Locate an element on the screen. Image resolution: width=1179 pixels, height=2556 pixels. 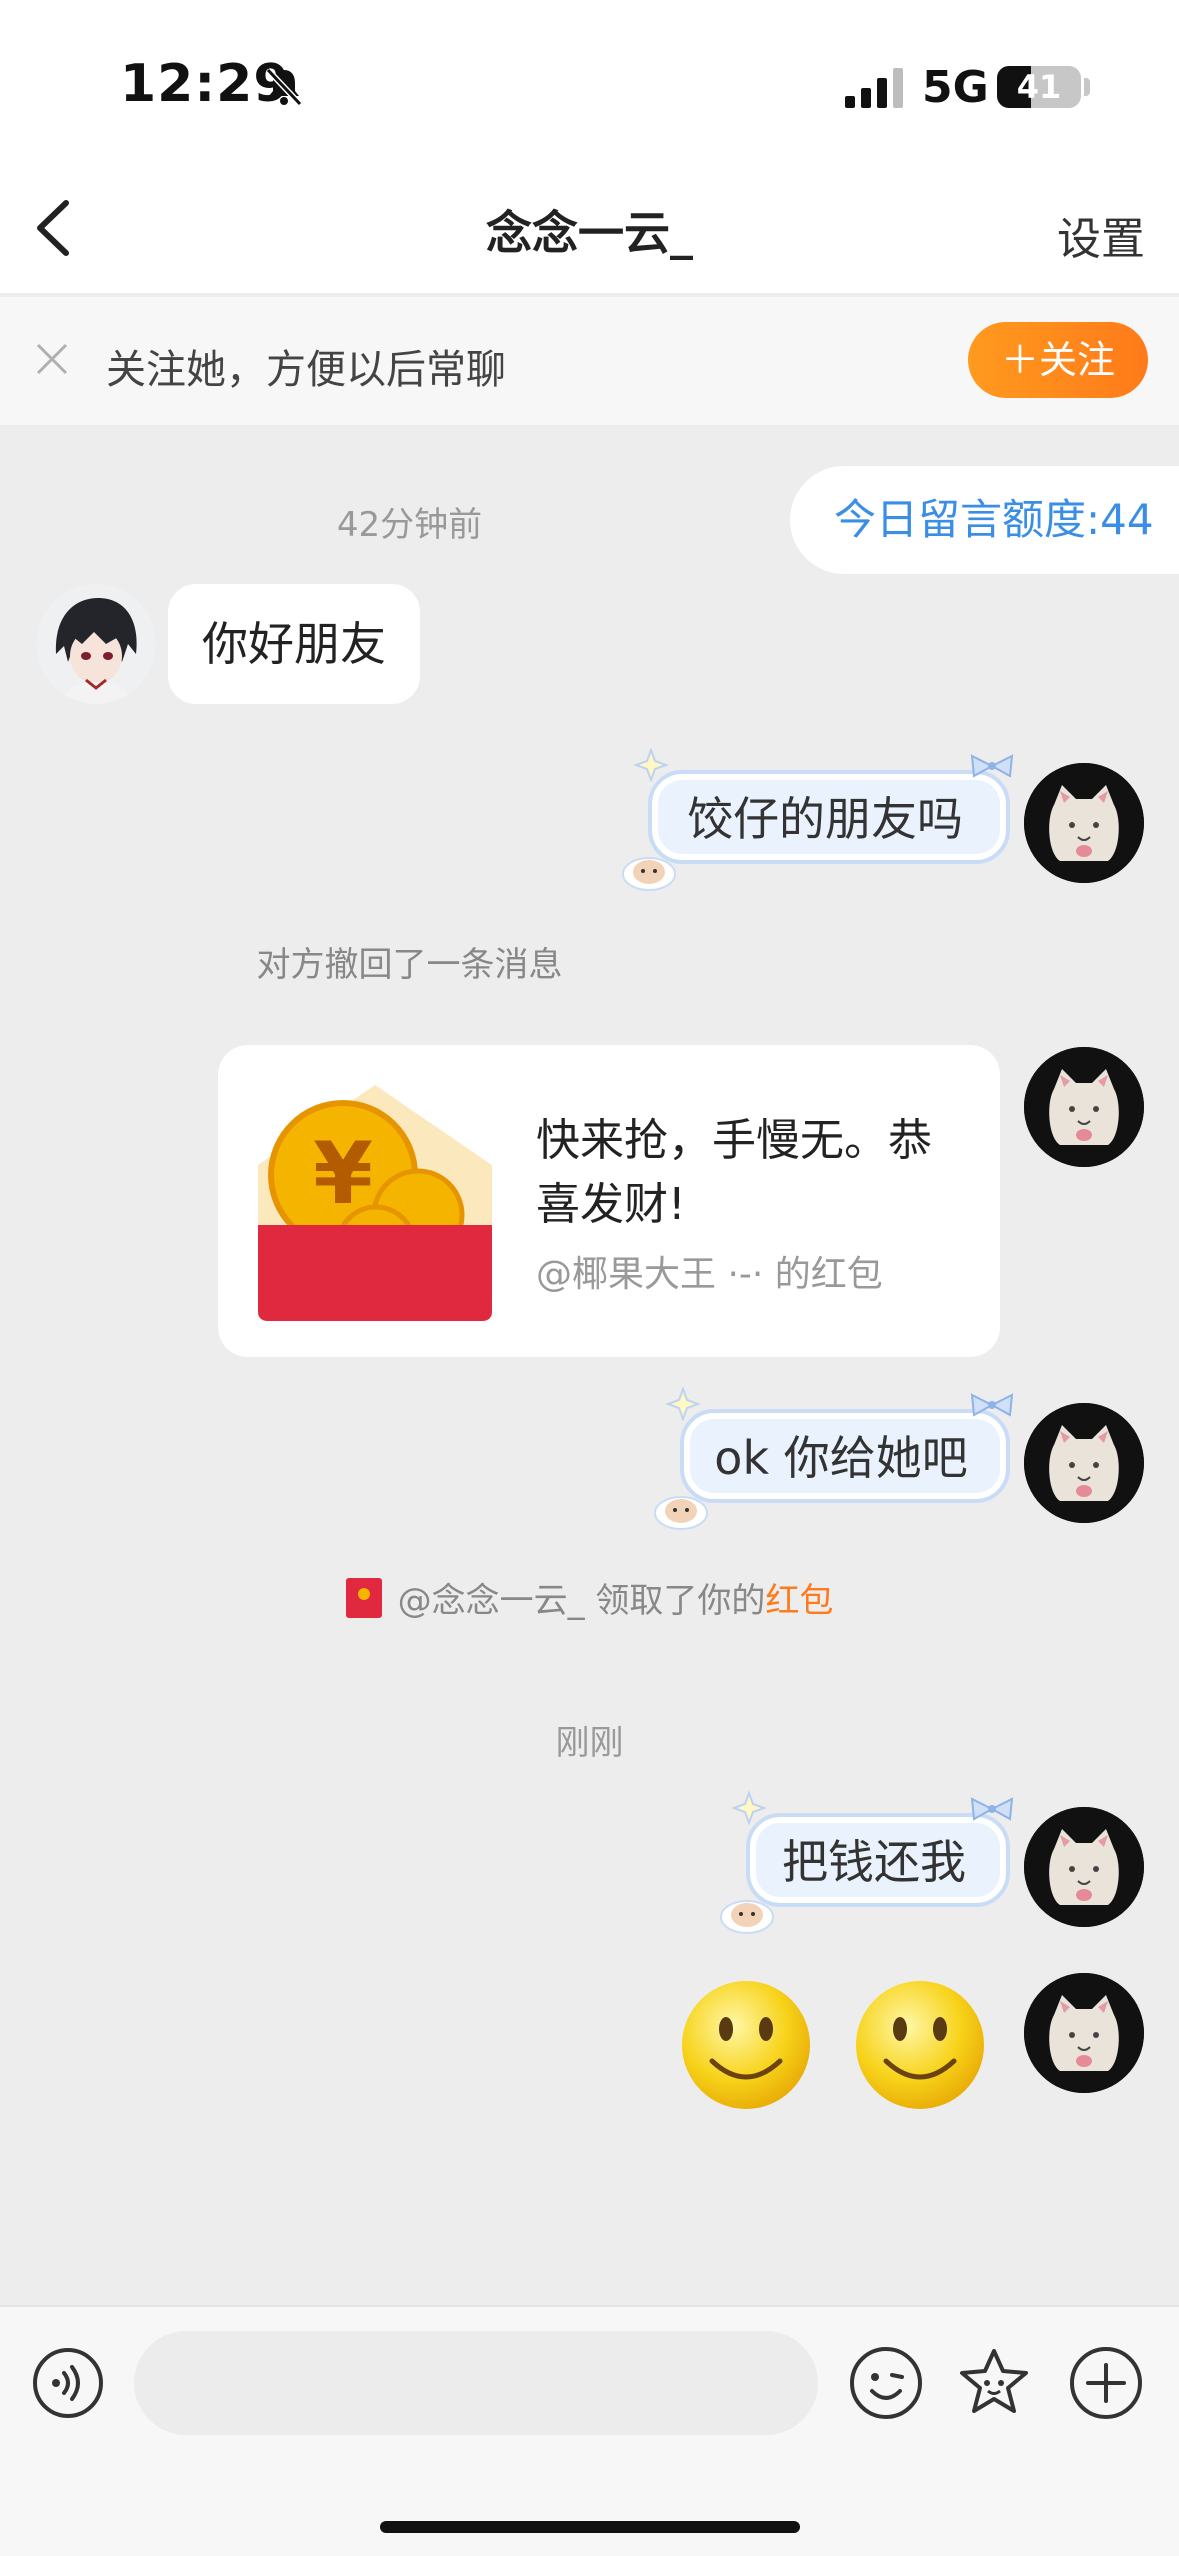
received-text: @念念一云_ 领取了你的 is located at coordinates (581, 1601).